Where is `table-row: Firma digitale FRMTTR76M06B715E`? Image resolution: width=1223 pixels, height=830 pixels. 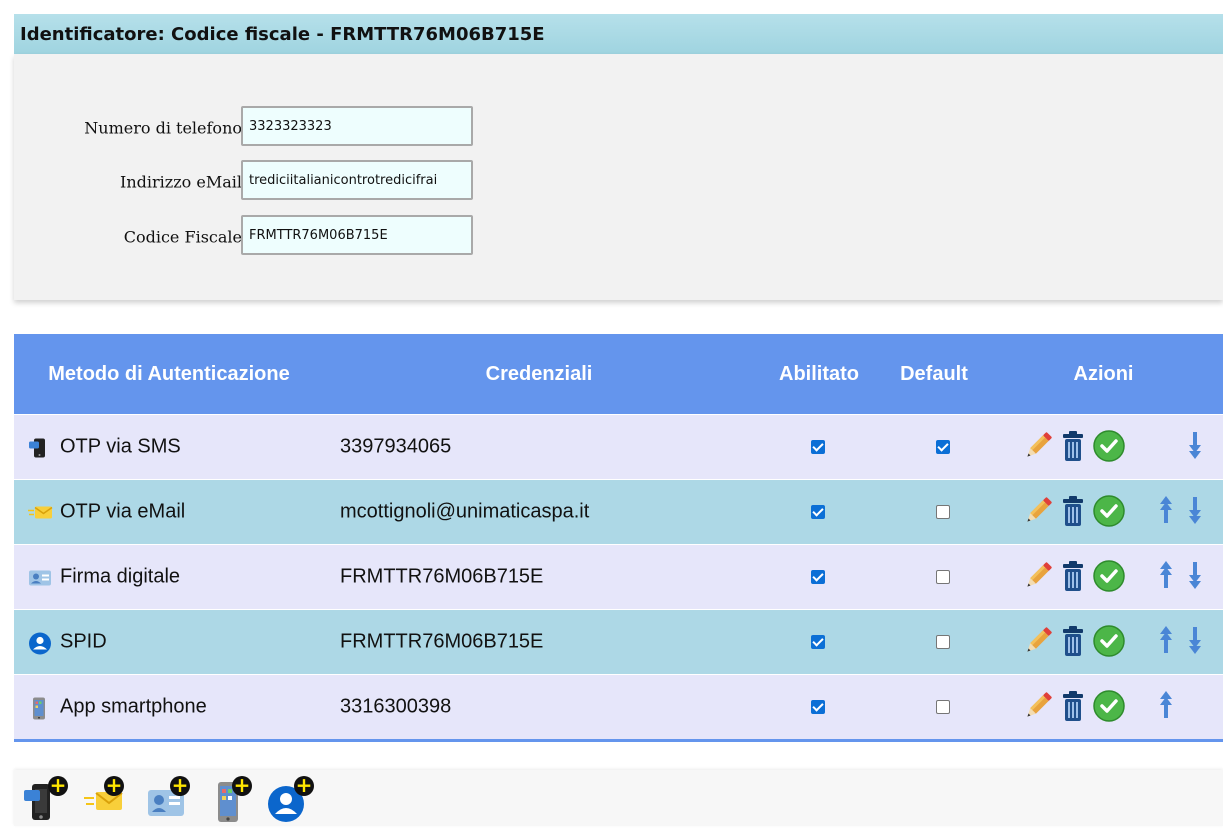 table-row: Firma digitale FRMTTR76M06B715E is located at coordinates (618, 576).